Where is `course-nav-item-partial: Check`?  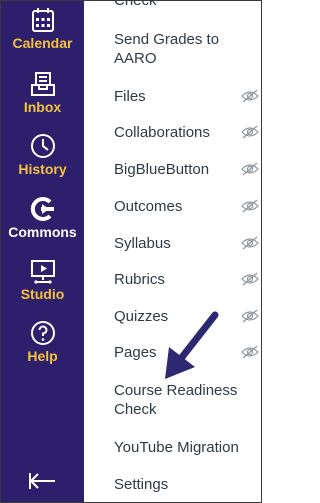 course-nav-item-partial: Check is located at coordinates (184, 5).